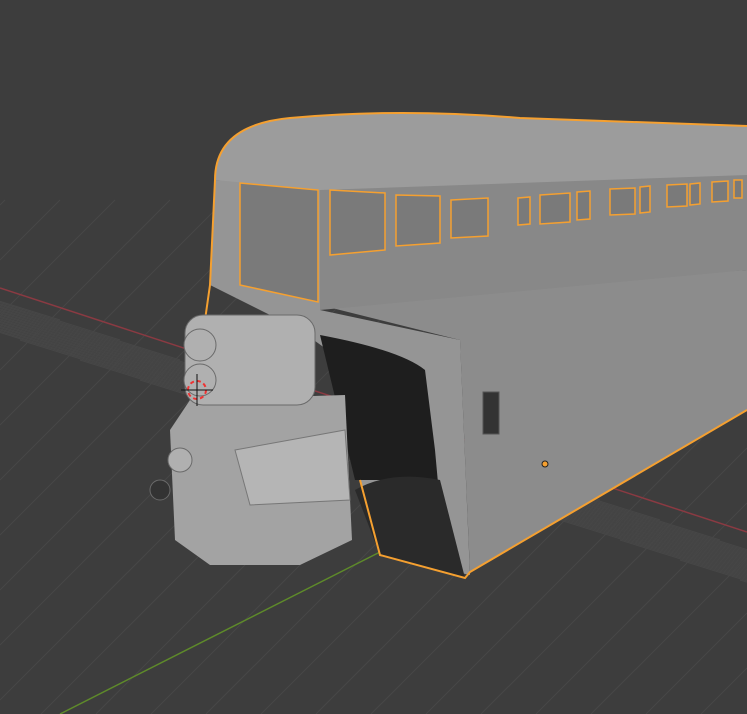 The width and height of the screenshot is (747, 714). Describe the element at coordinates (545, 464) in the screenshot. I see `object-origin-icon` at that location.